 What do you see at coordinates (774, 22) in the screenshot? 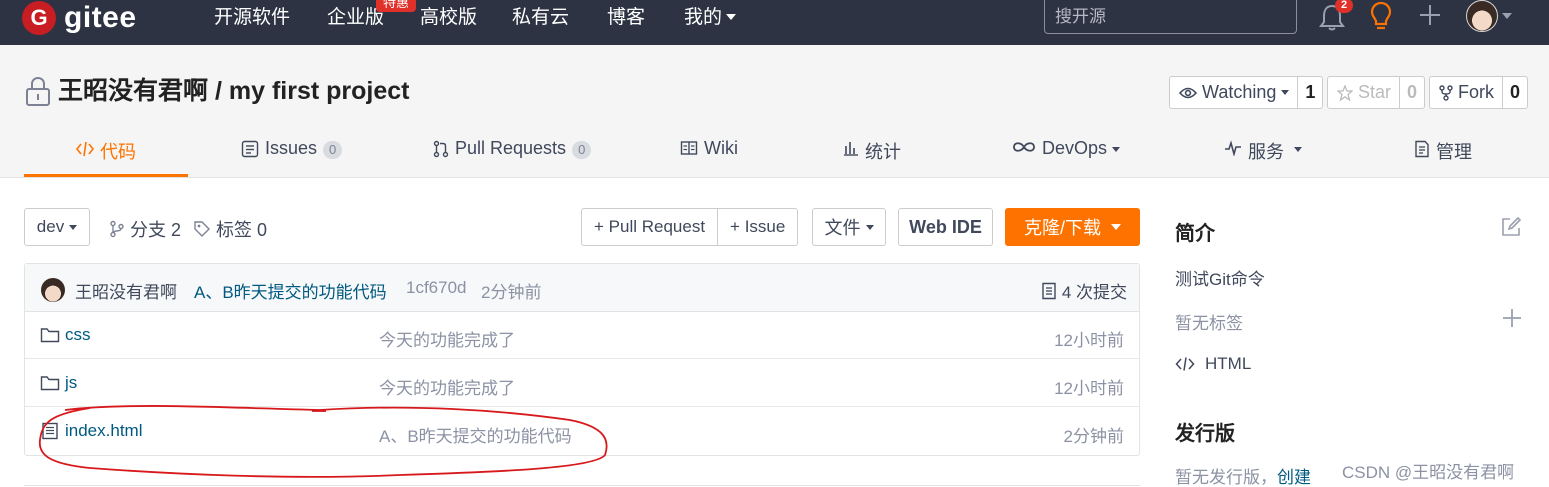
I see `top-navbar: G gitee 开源软件 企业版 特惠 高校版 私有云 博客 我的 2` at bounding box center [774, 22].